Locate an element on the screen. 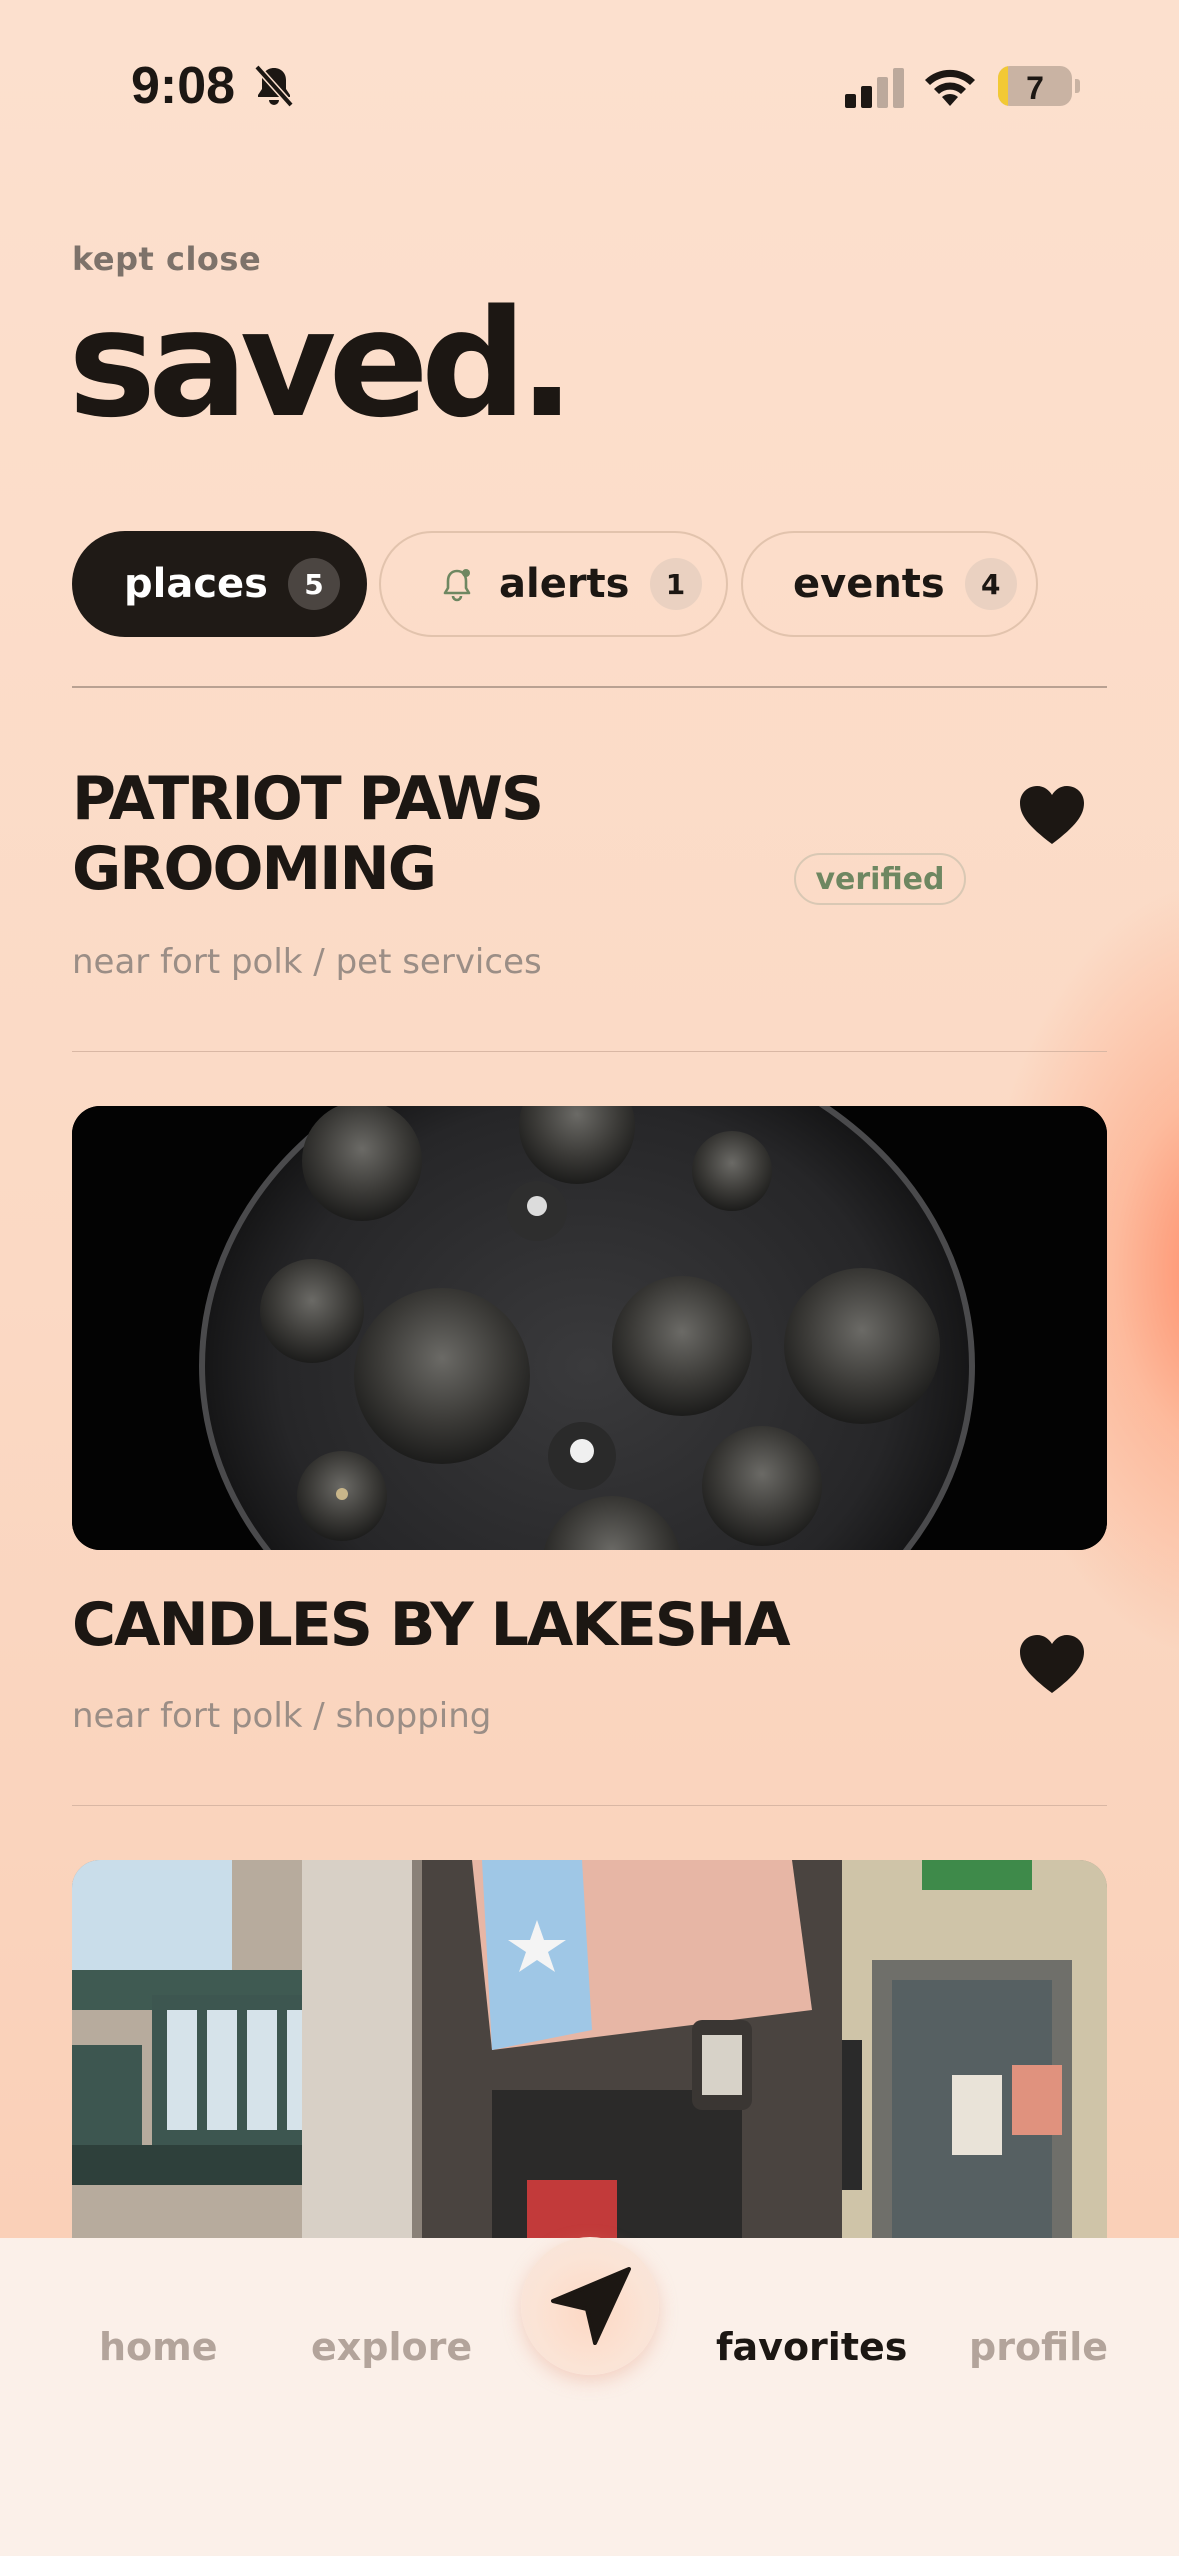 Image resolution: width=1179 pixels, height=2556 pixels. place-meta: near fort polk / pet services is located at coordinates (307, 962).